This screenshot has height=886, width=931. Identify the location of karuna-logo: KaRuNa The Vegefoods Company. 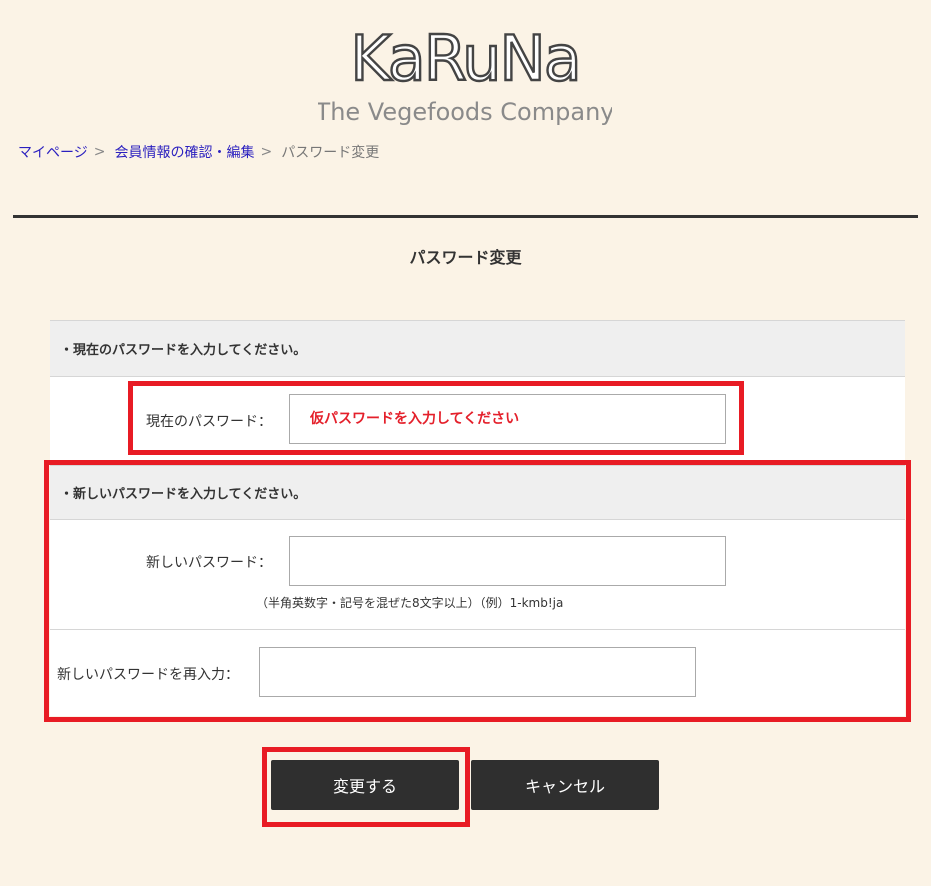
(465, 74).